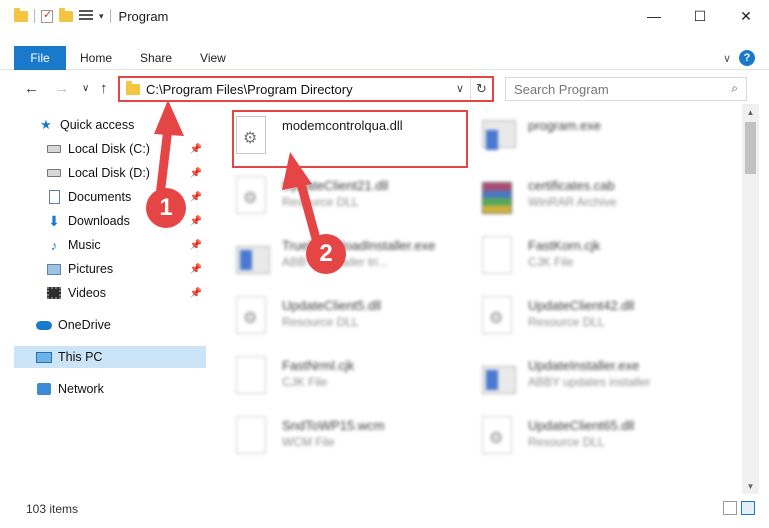 This screenshot has height=528, width=769. What do you see at coordinates (61, 88) in the screenshot?
I see `forward-arrow-icon: →` at bounding box center [61, 88].